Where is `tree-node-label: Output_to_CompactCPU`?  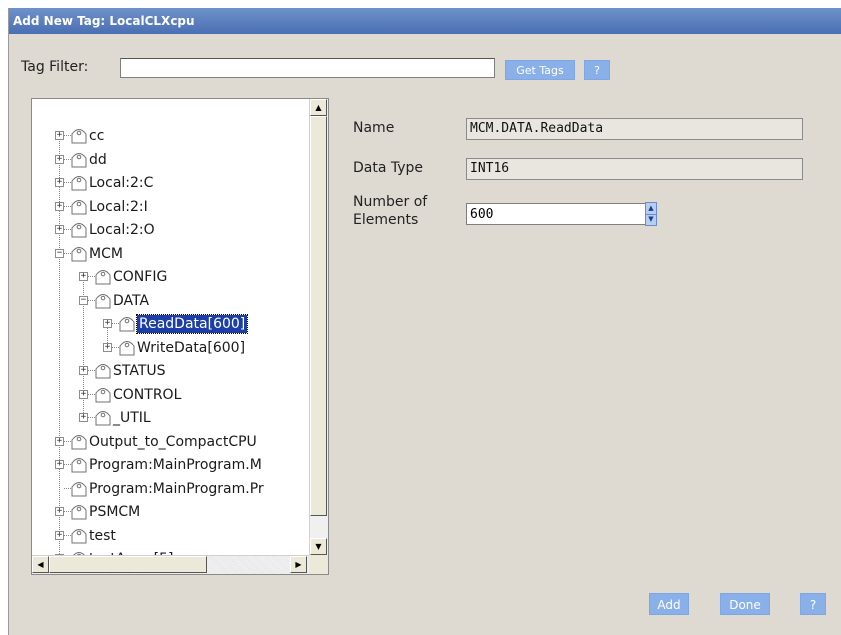
tree-node-label: Output_to_CompactCPU is located at coordinates (173, 441).